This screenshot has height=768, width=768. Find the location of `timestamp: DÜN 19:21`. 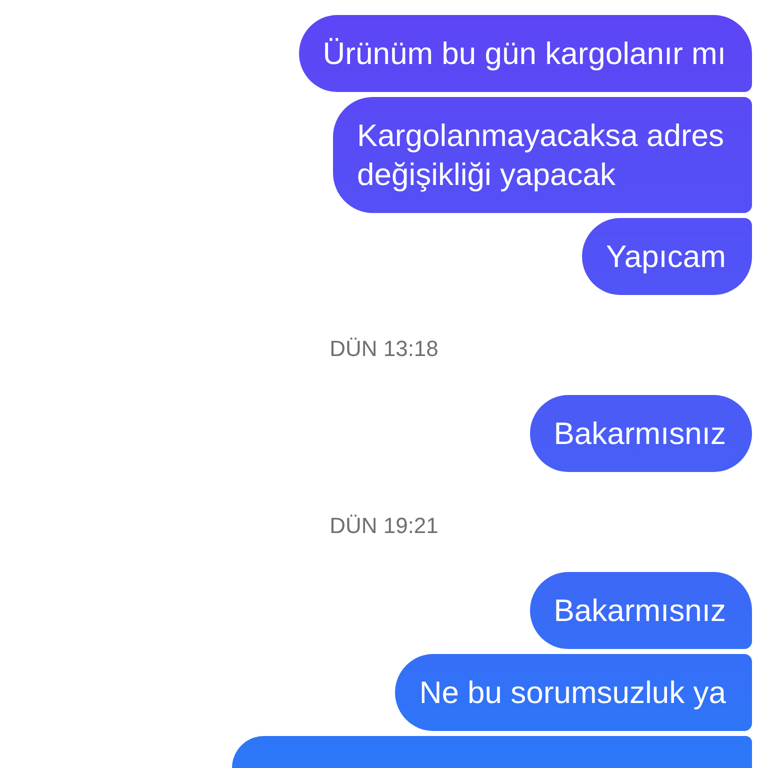

timestamp: DÜN 19:21 is located at coordinates (384, 526).